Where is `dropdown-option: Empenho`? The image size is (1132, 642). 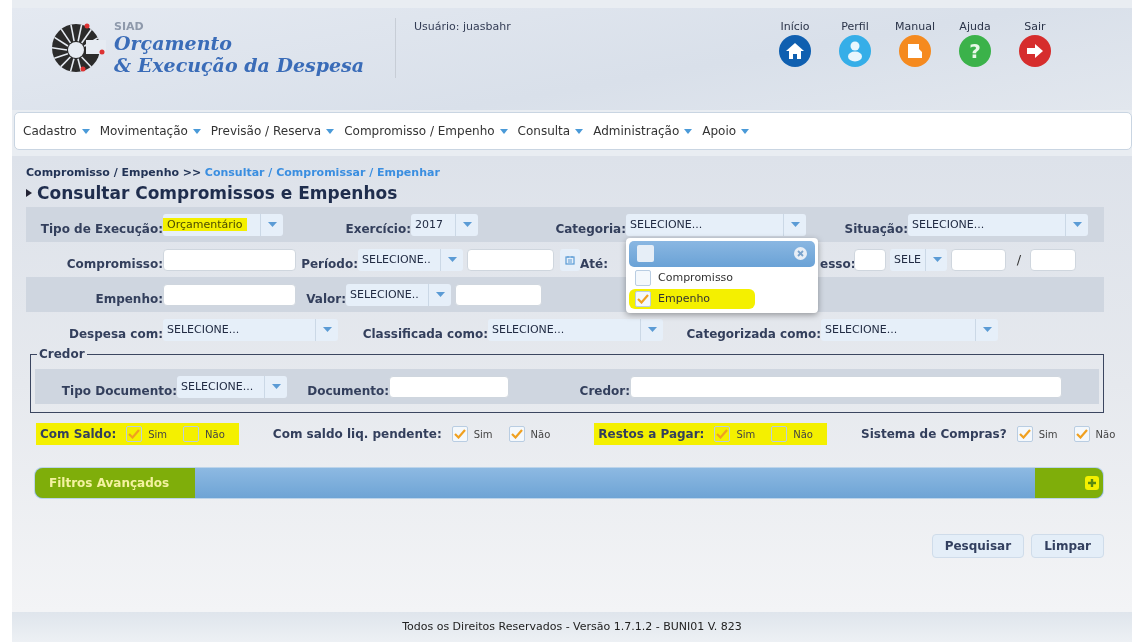
dropdown-option: Empenho is located at coordinates (692, 298).